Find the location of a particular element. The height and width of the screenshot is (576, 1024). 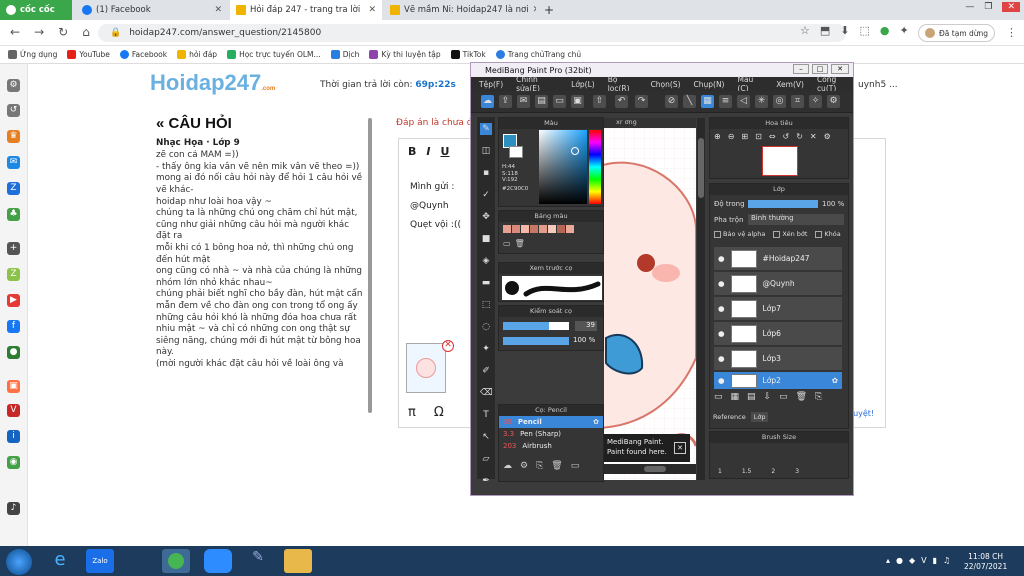

tab-layer: Lớp is located at coordinates (759, 417).